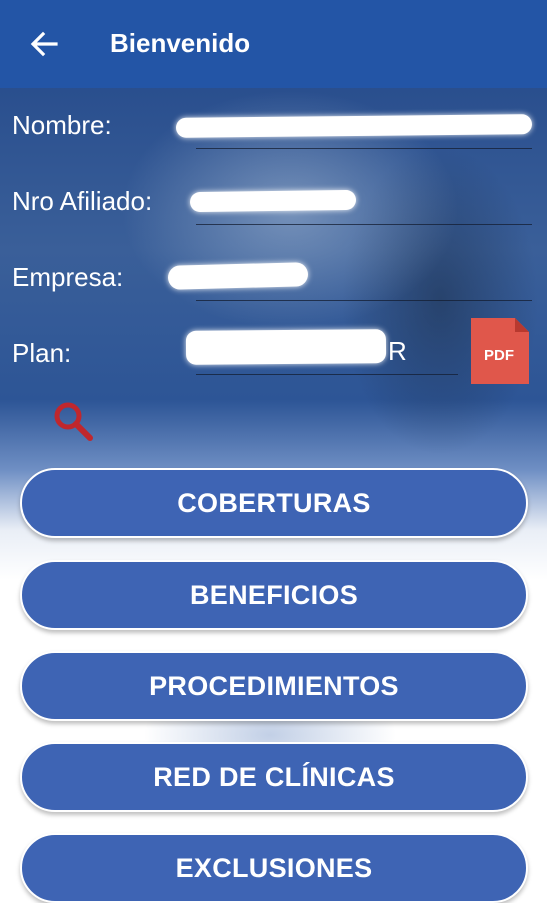 This screenshot has height=903, width=547. I want to click on arrow-left-icon, so click(44, 44).